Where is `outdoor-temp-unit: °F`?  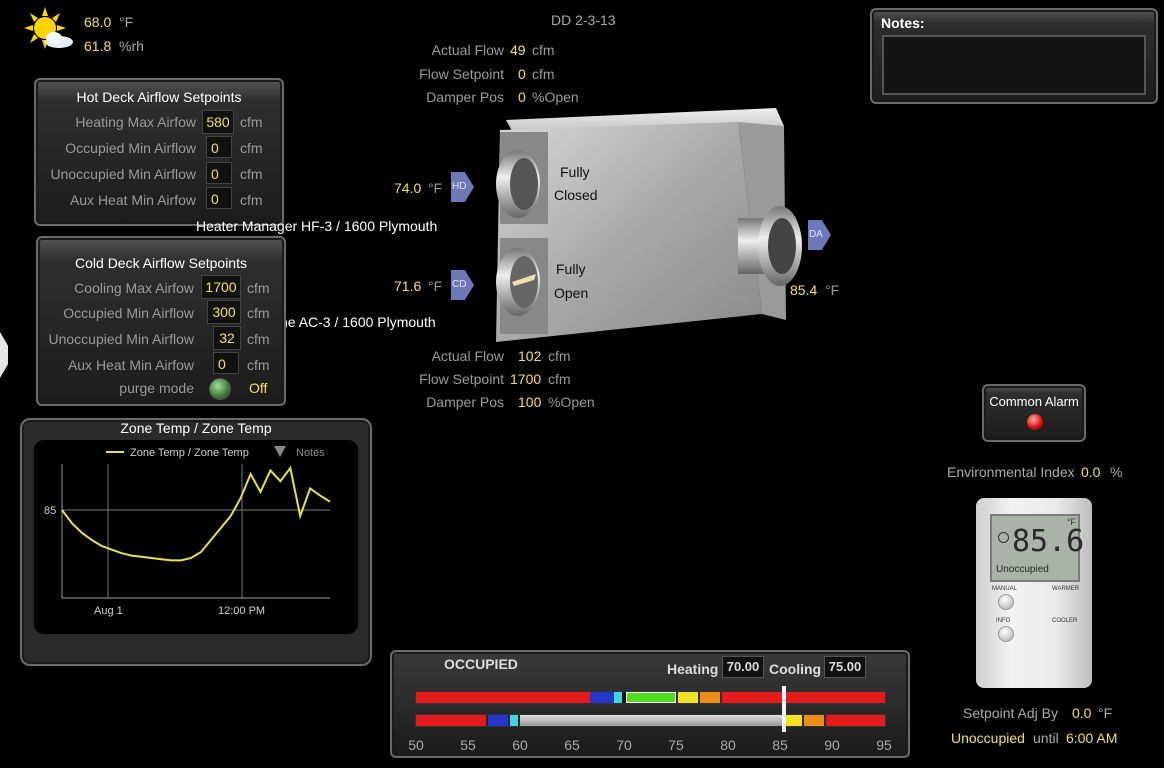
outdoor-temp-unit: °F is located at coordinates (126, 22).